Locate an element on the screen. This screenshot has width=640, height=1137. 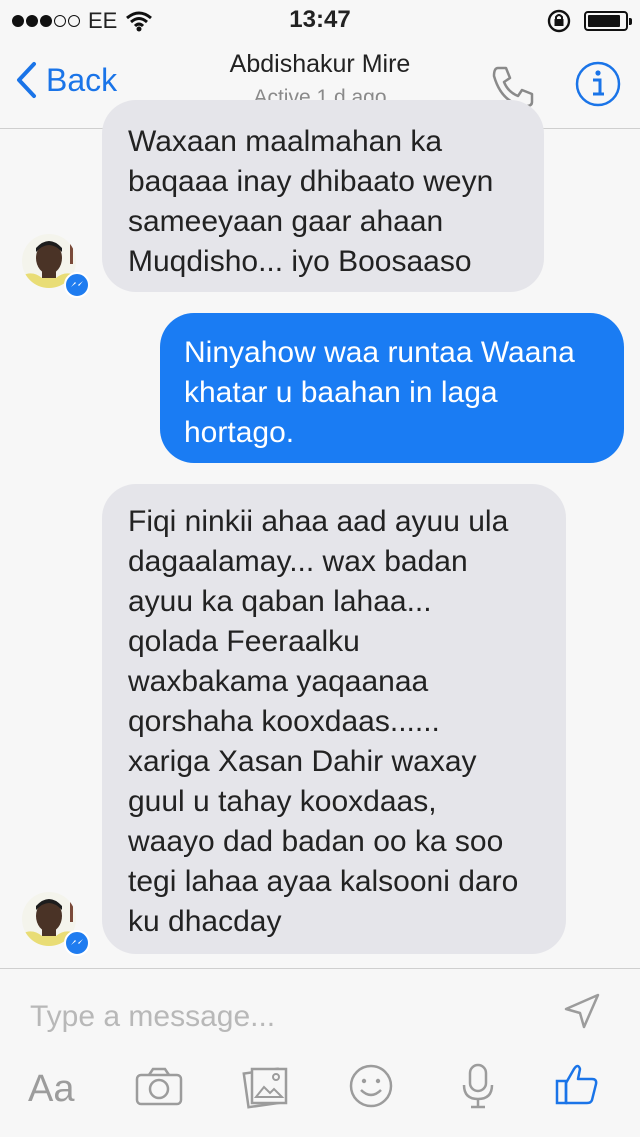
like-button is located at coordinates (577, 1086).